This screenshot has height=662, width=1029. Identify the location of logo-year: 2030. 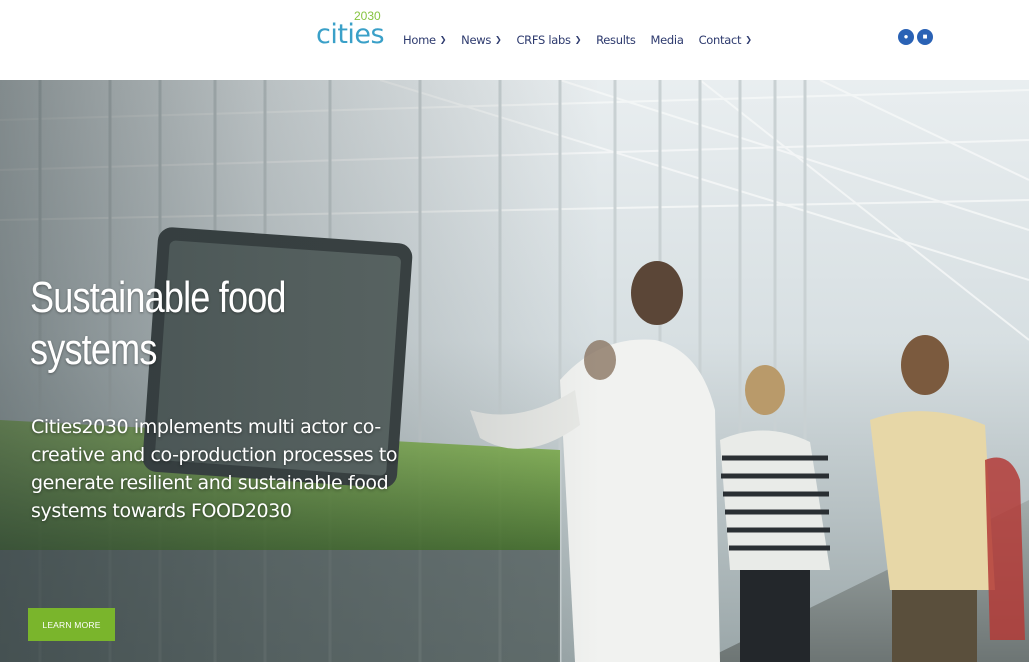
(367, 16).